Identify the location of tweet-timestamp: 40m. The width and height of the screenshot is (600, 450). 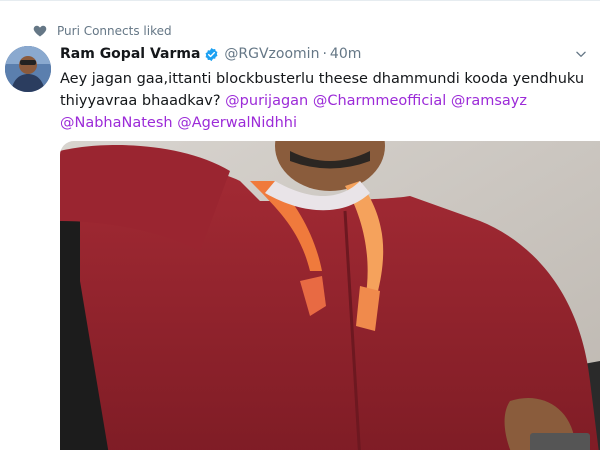
(345, 54).